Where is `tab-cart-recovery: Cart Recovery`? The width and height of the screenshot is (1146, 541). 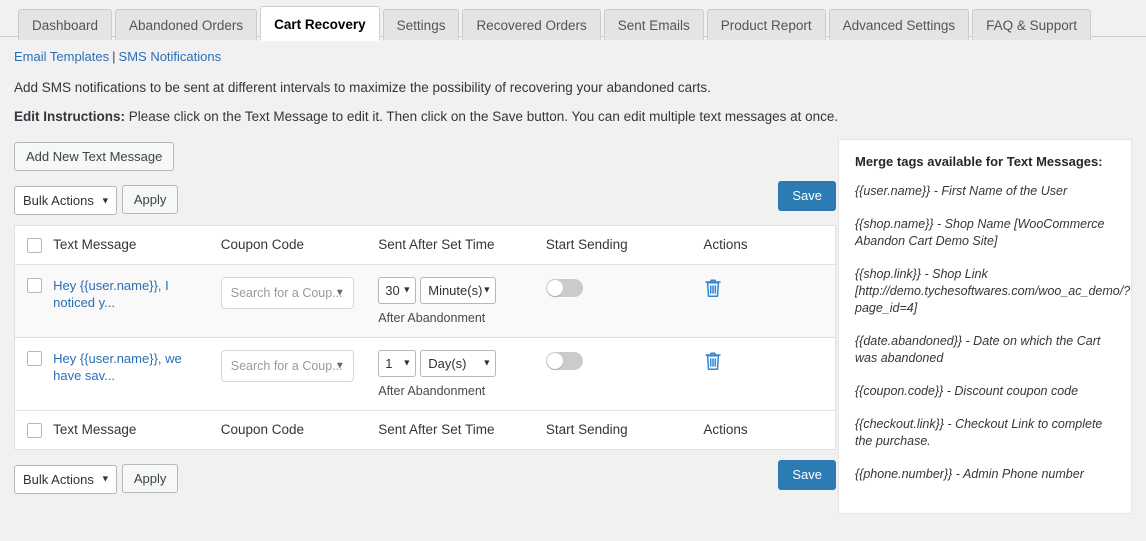
tab-cart-recovery: Cart Recovery is located at coordinates (320, 23).